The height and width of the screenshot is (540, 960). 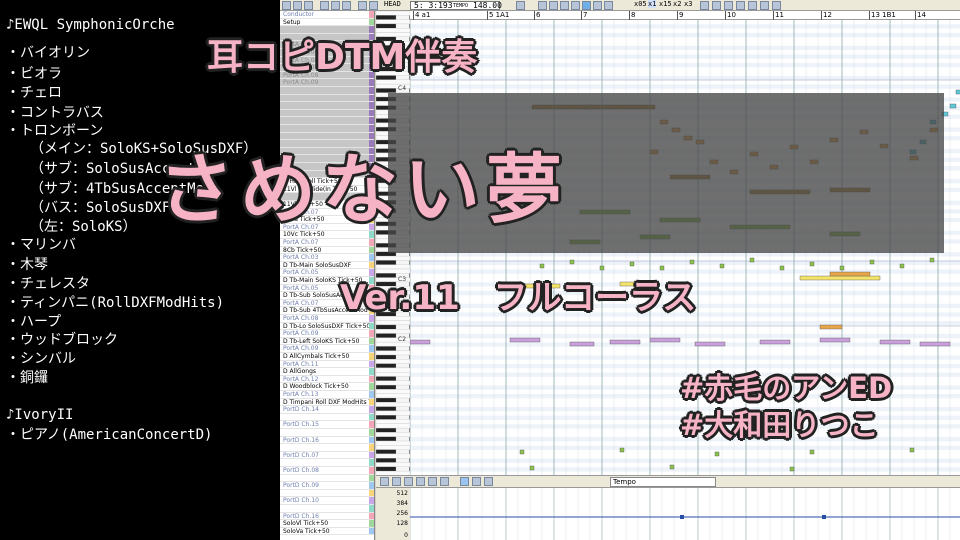 What do you see at coordinates (640, 4) in the screenshot?
I see `zoom-x05: x05` at bounding box center [640, 4].